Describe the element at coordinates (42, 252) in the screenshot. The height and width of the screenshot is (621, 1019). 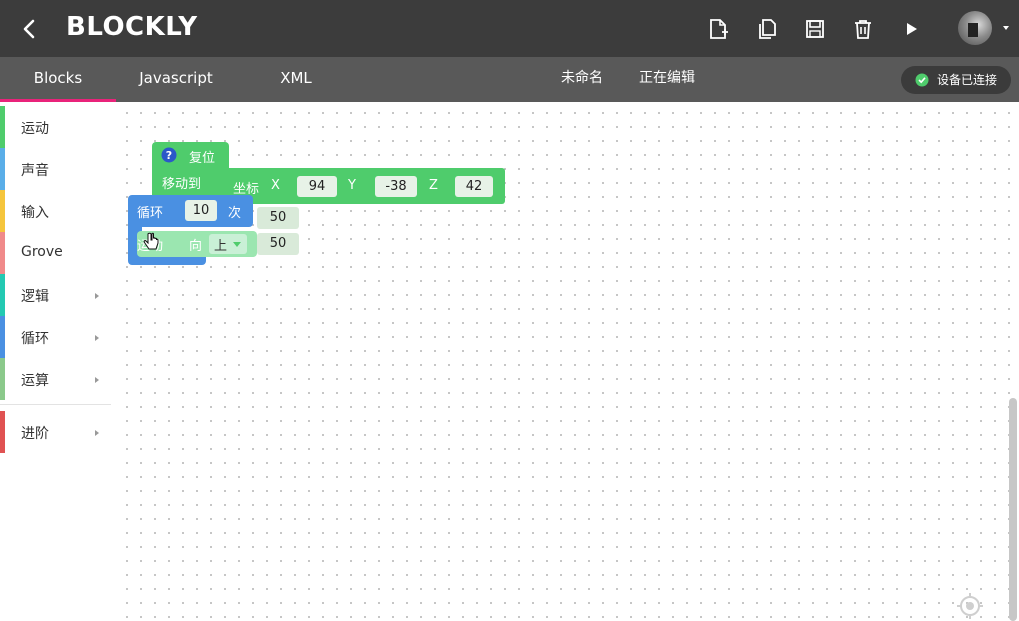
I see `sidebar-item-label: Grove` at that location.